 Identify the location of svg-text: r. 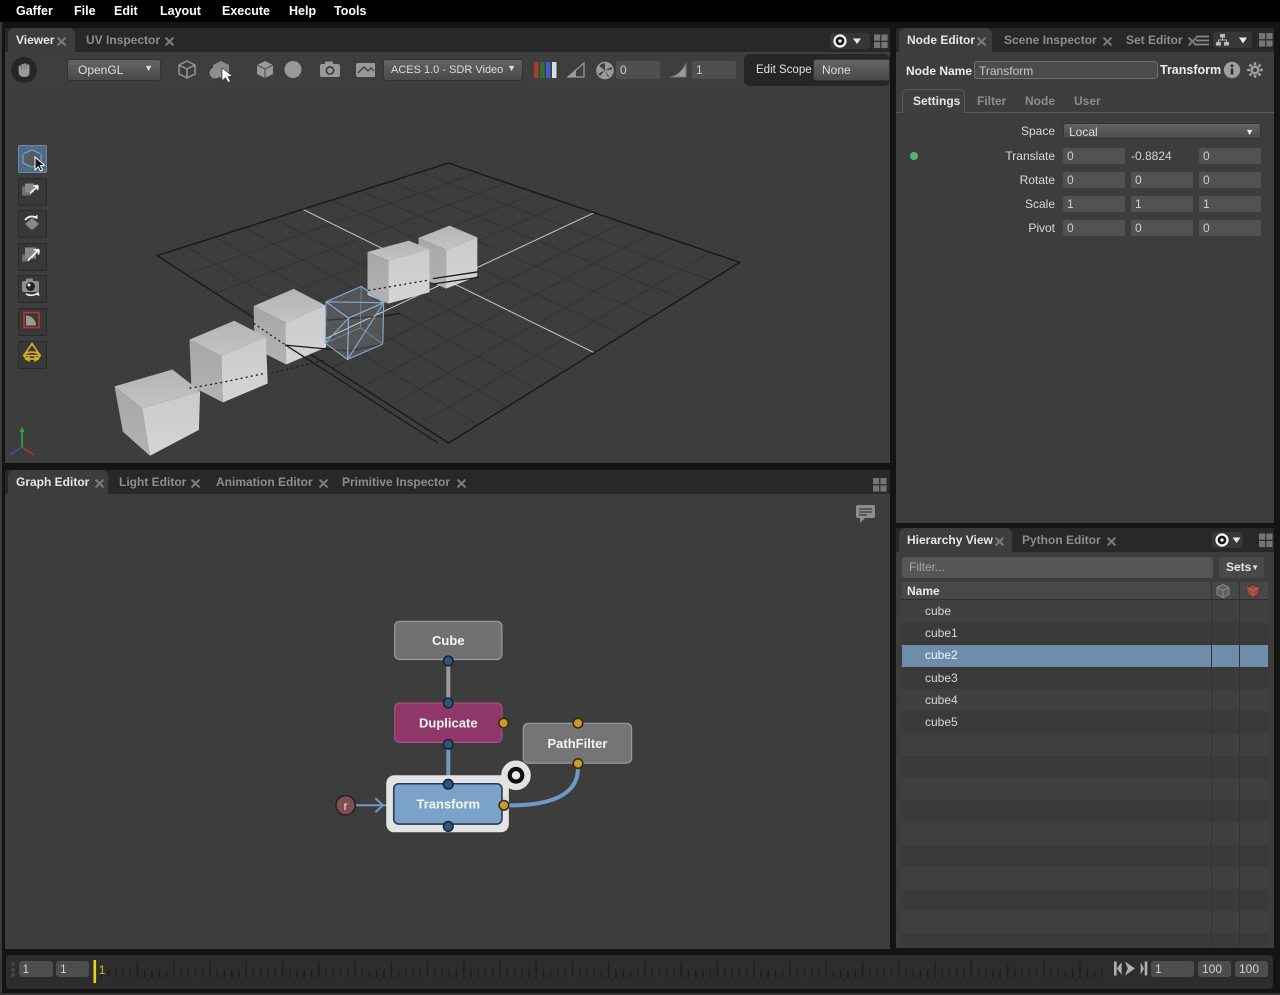
(346, 806).